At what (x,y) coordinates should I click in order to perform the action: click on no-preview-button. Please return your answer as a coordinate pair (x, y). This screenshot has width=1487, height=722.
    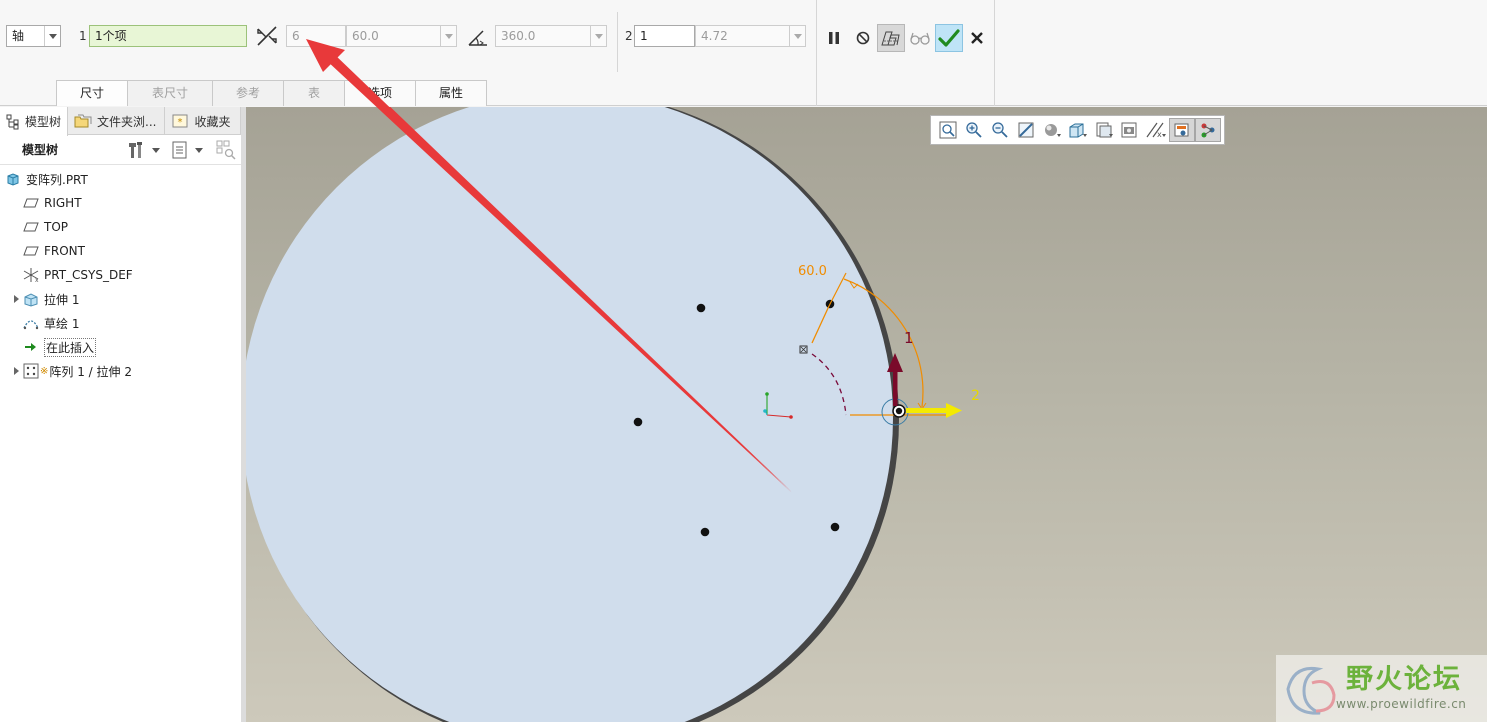
    Looking at the image, I should click on (863, 38).